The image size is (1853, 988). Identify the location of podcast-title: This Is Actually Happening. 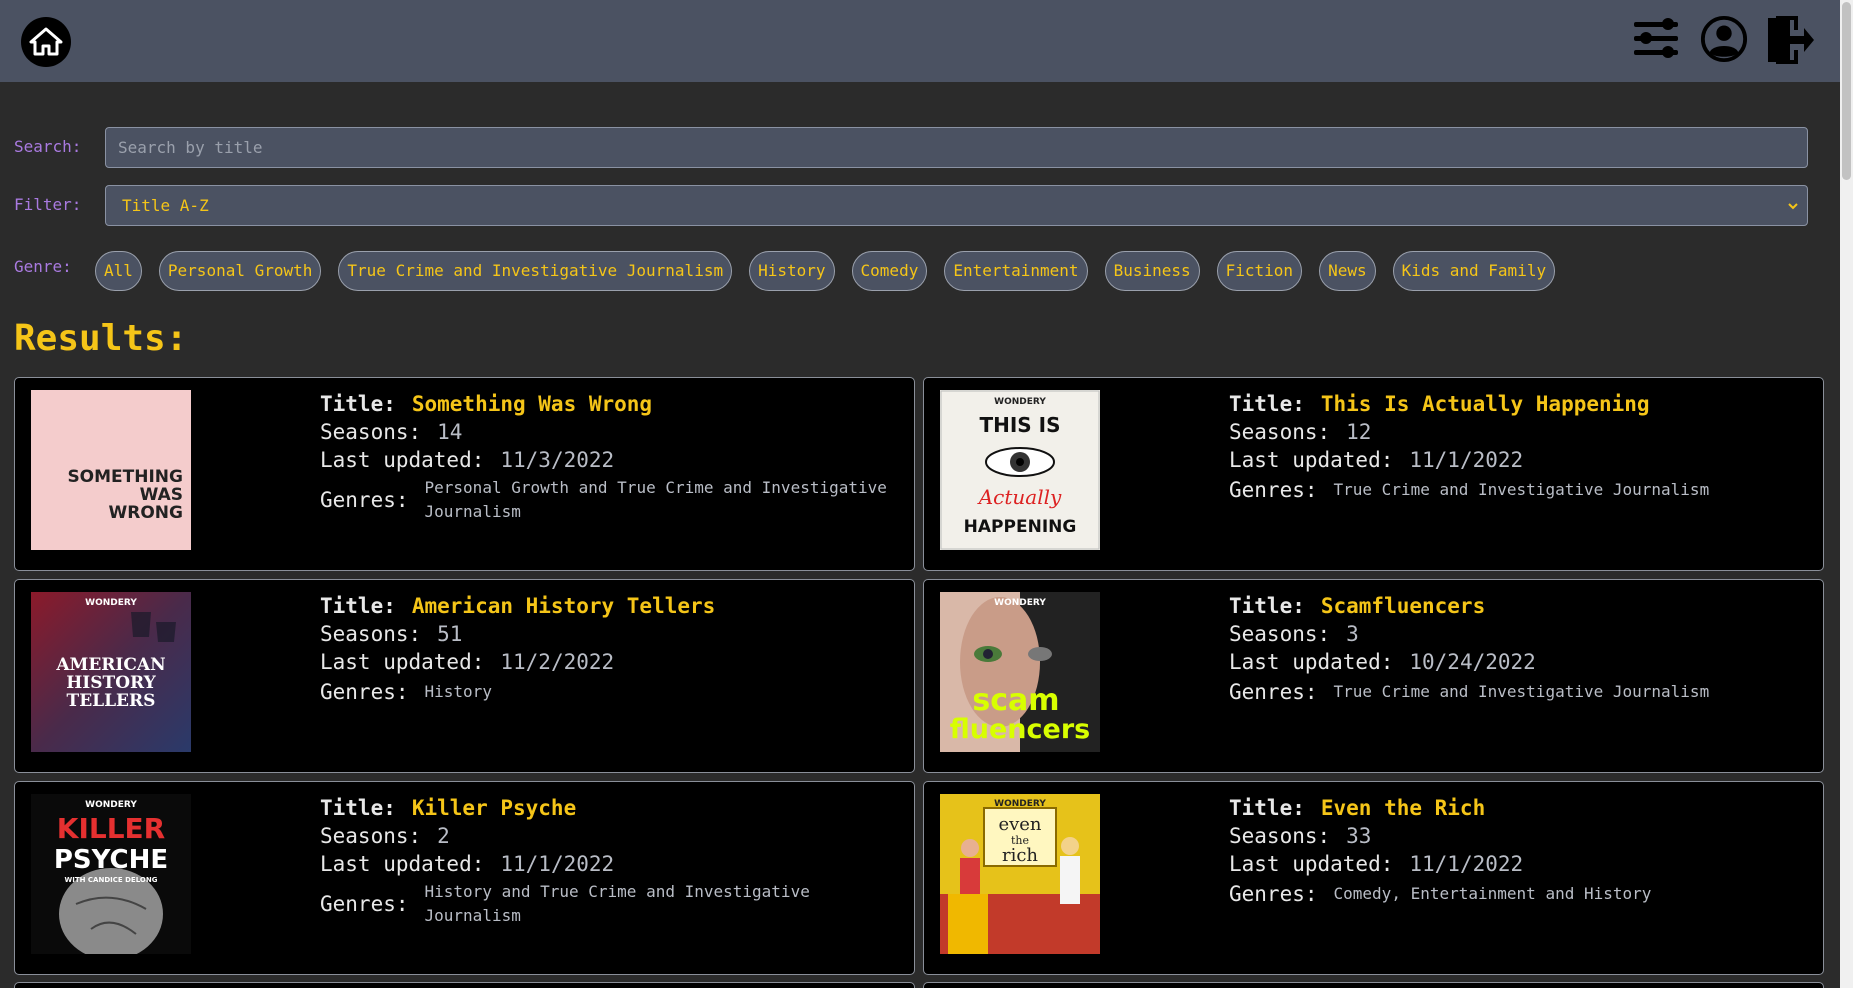
(1485, 404).